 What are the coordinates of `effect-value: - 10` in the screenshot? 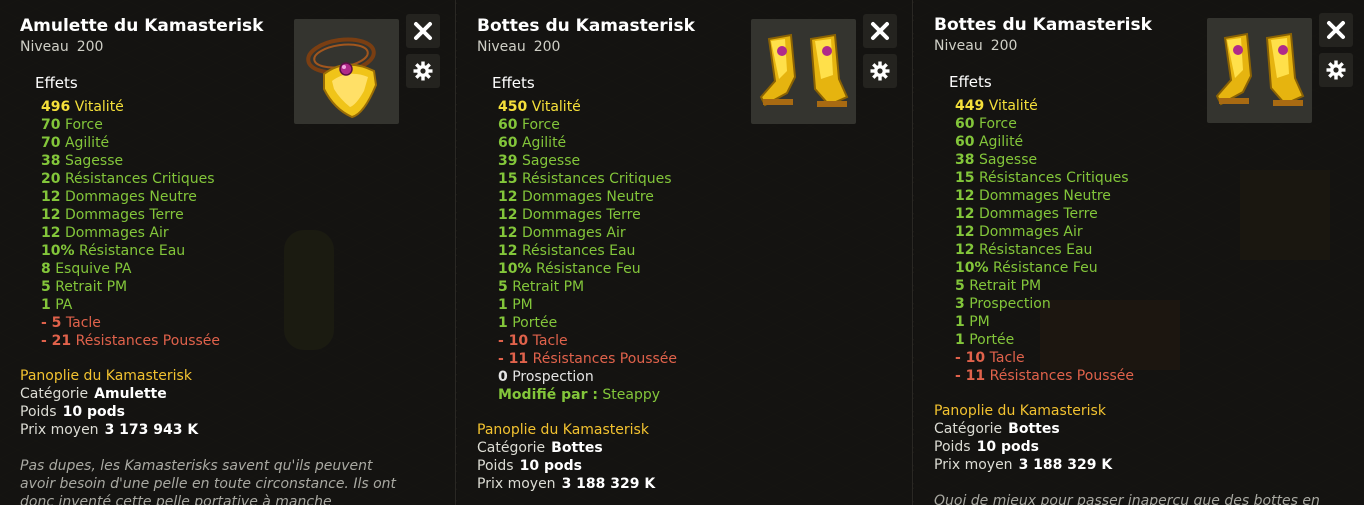 It's located at (513, 341).